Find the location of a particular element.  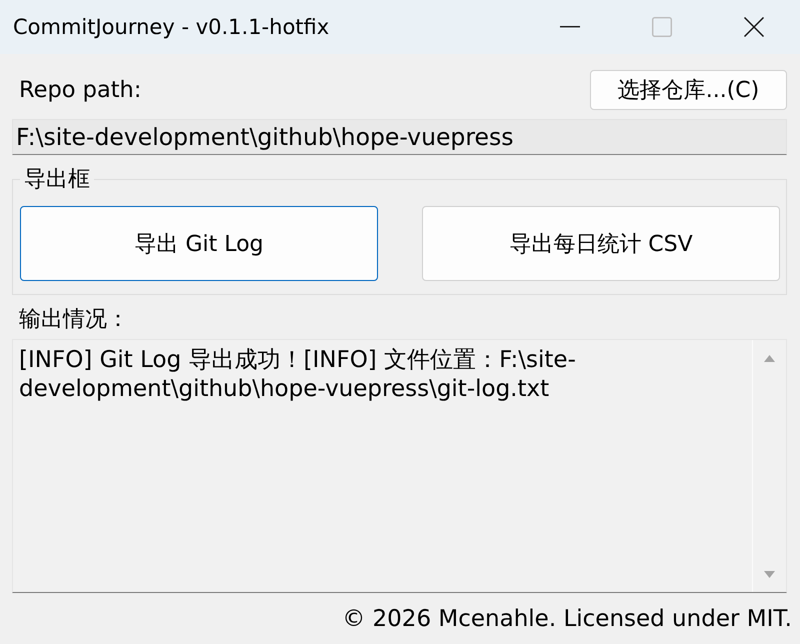

repo-path-field: F:\site-development\github\hope-vuepress is located at coordinates (399, 137).